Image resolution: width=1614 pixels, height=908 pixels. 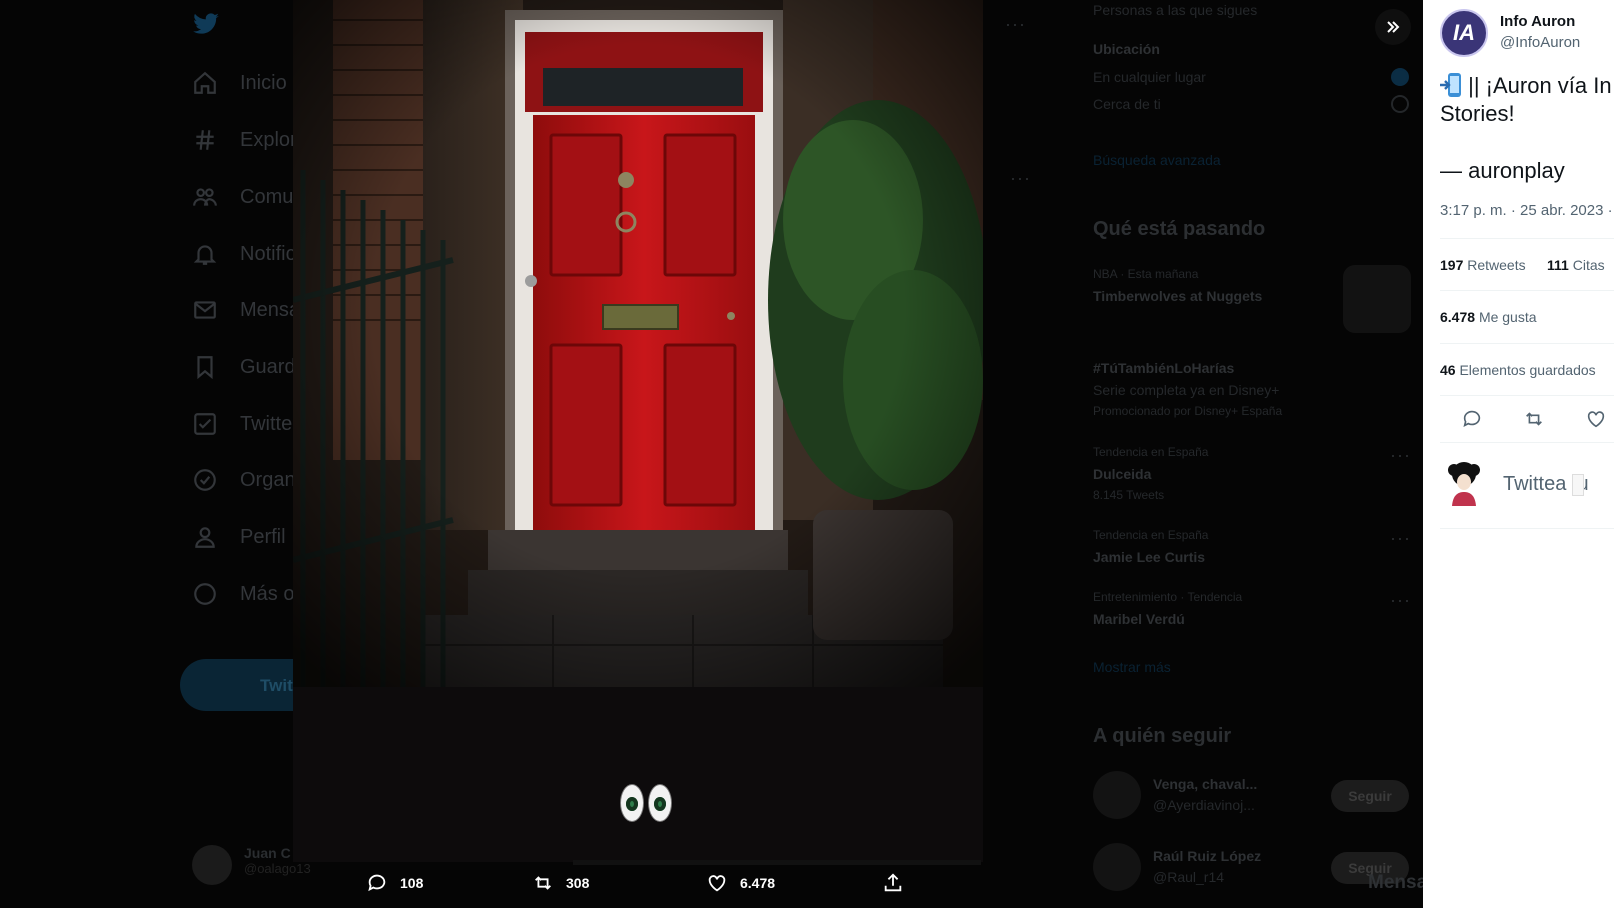 I want to click on home-icon, so click(x=205, y=82).